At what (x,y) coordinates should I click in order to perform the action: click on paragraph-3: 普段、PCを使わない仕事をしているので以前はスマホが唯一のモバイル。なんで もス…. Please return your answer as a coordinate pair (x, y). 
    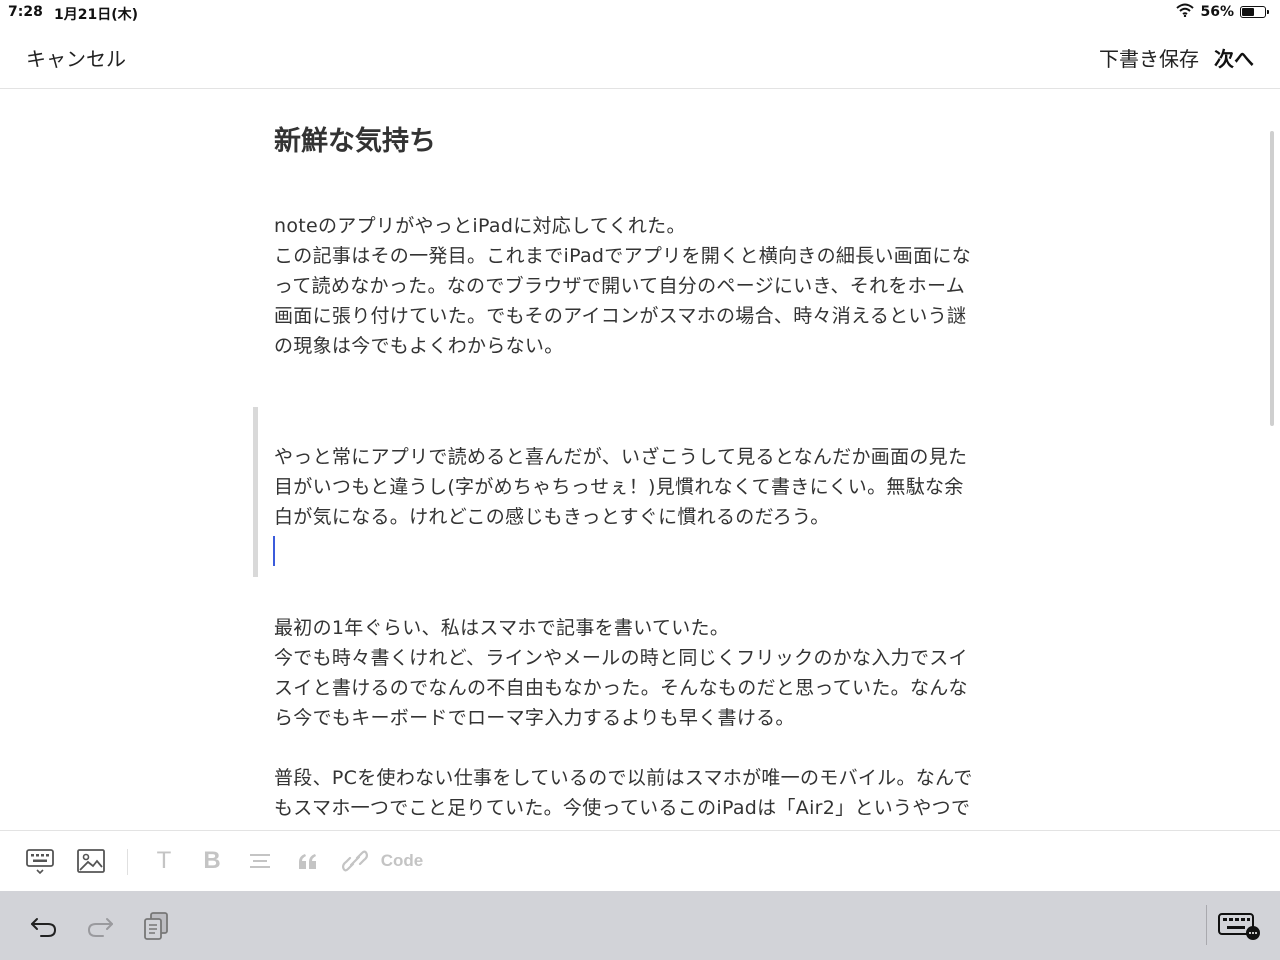
    Looking at the image, I should click on (639, 793).